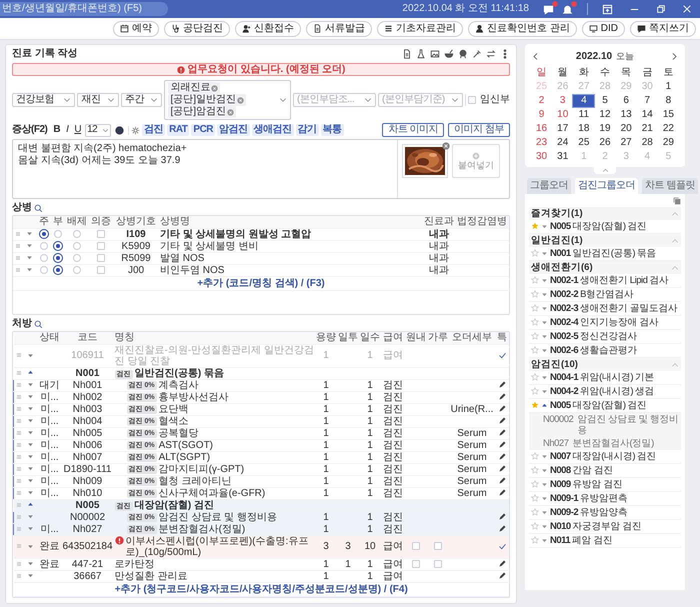 This screenshot has height=607, width=700. I want to click on today-link: 오늘, so click(625, 56).